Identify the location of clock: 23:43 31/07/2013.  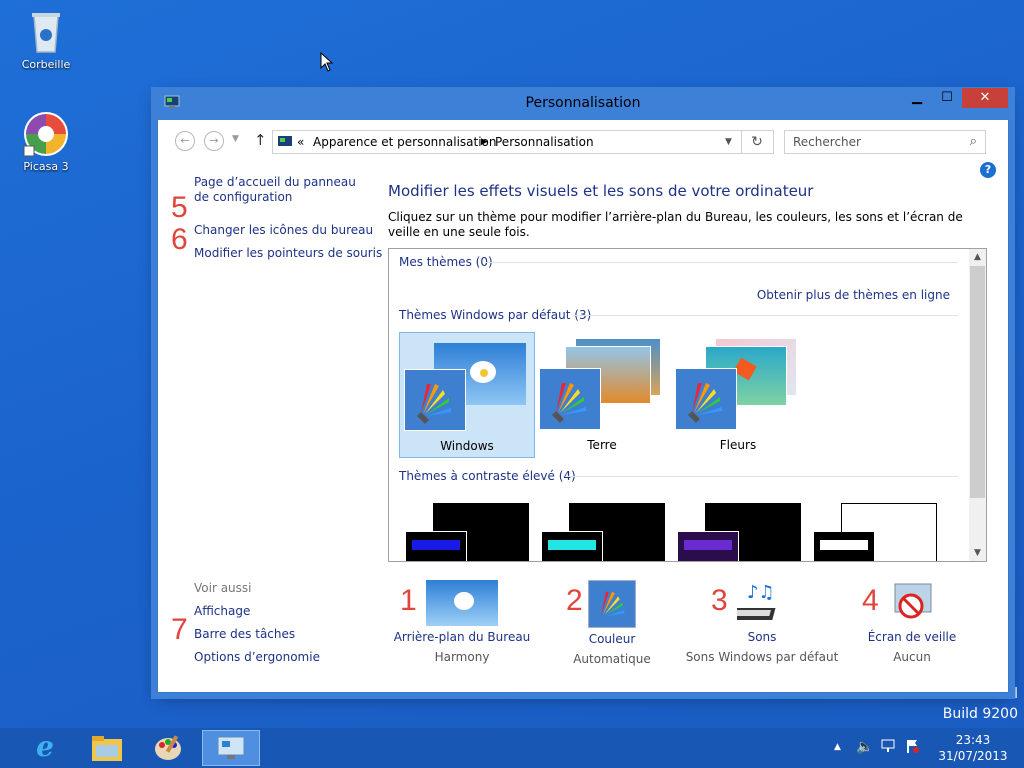
(973, 748).